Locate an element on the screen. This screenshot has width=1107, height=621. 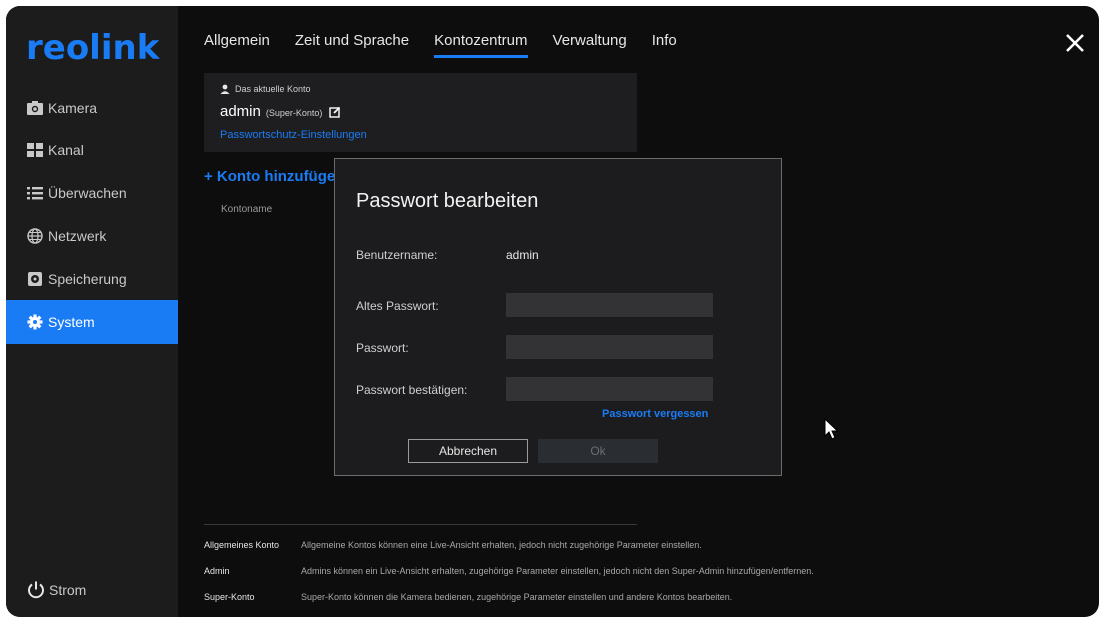
confirm-password-input is located at coordinates (609, 389).